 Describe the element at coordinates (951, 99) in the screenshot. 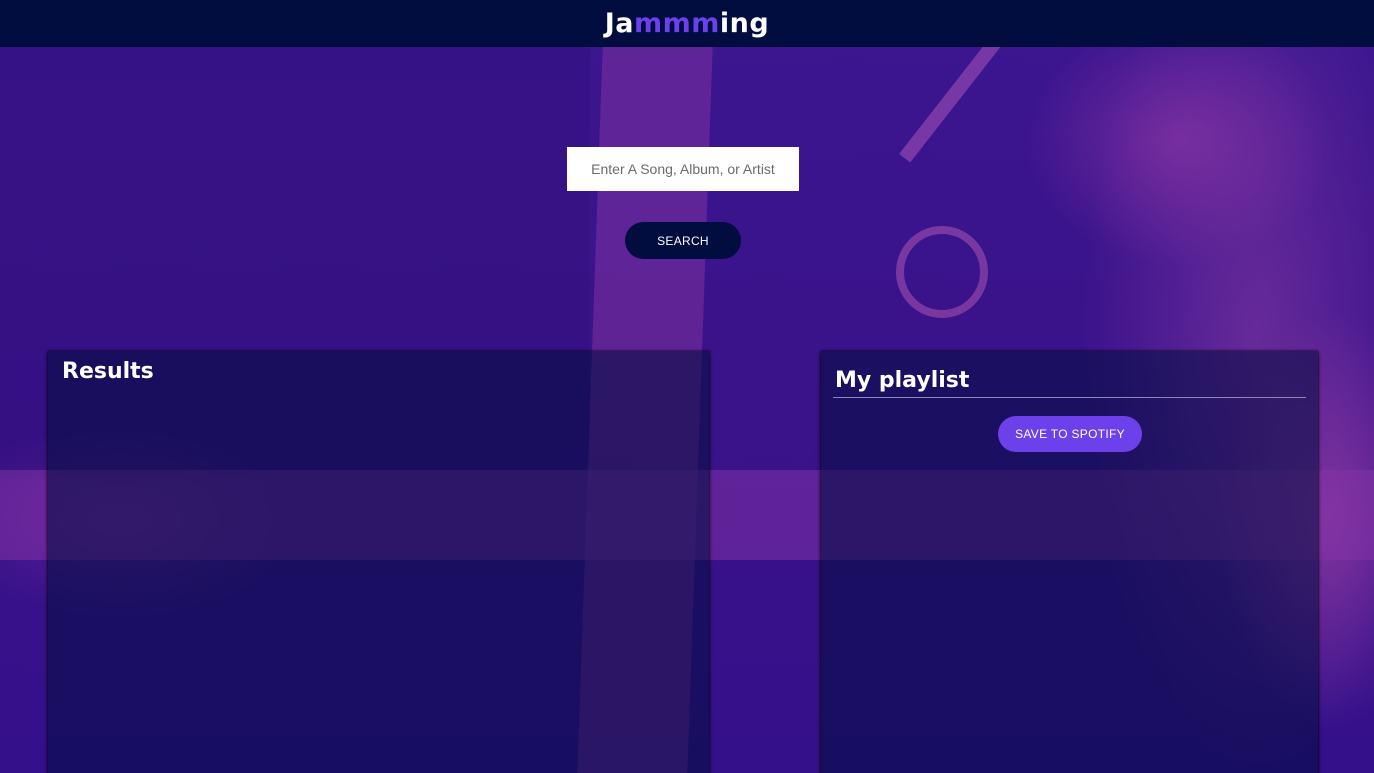

I see `background-headphone-headband` at that location.